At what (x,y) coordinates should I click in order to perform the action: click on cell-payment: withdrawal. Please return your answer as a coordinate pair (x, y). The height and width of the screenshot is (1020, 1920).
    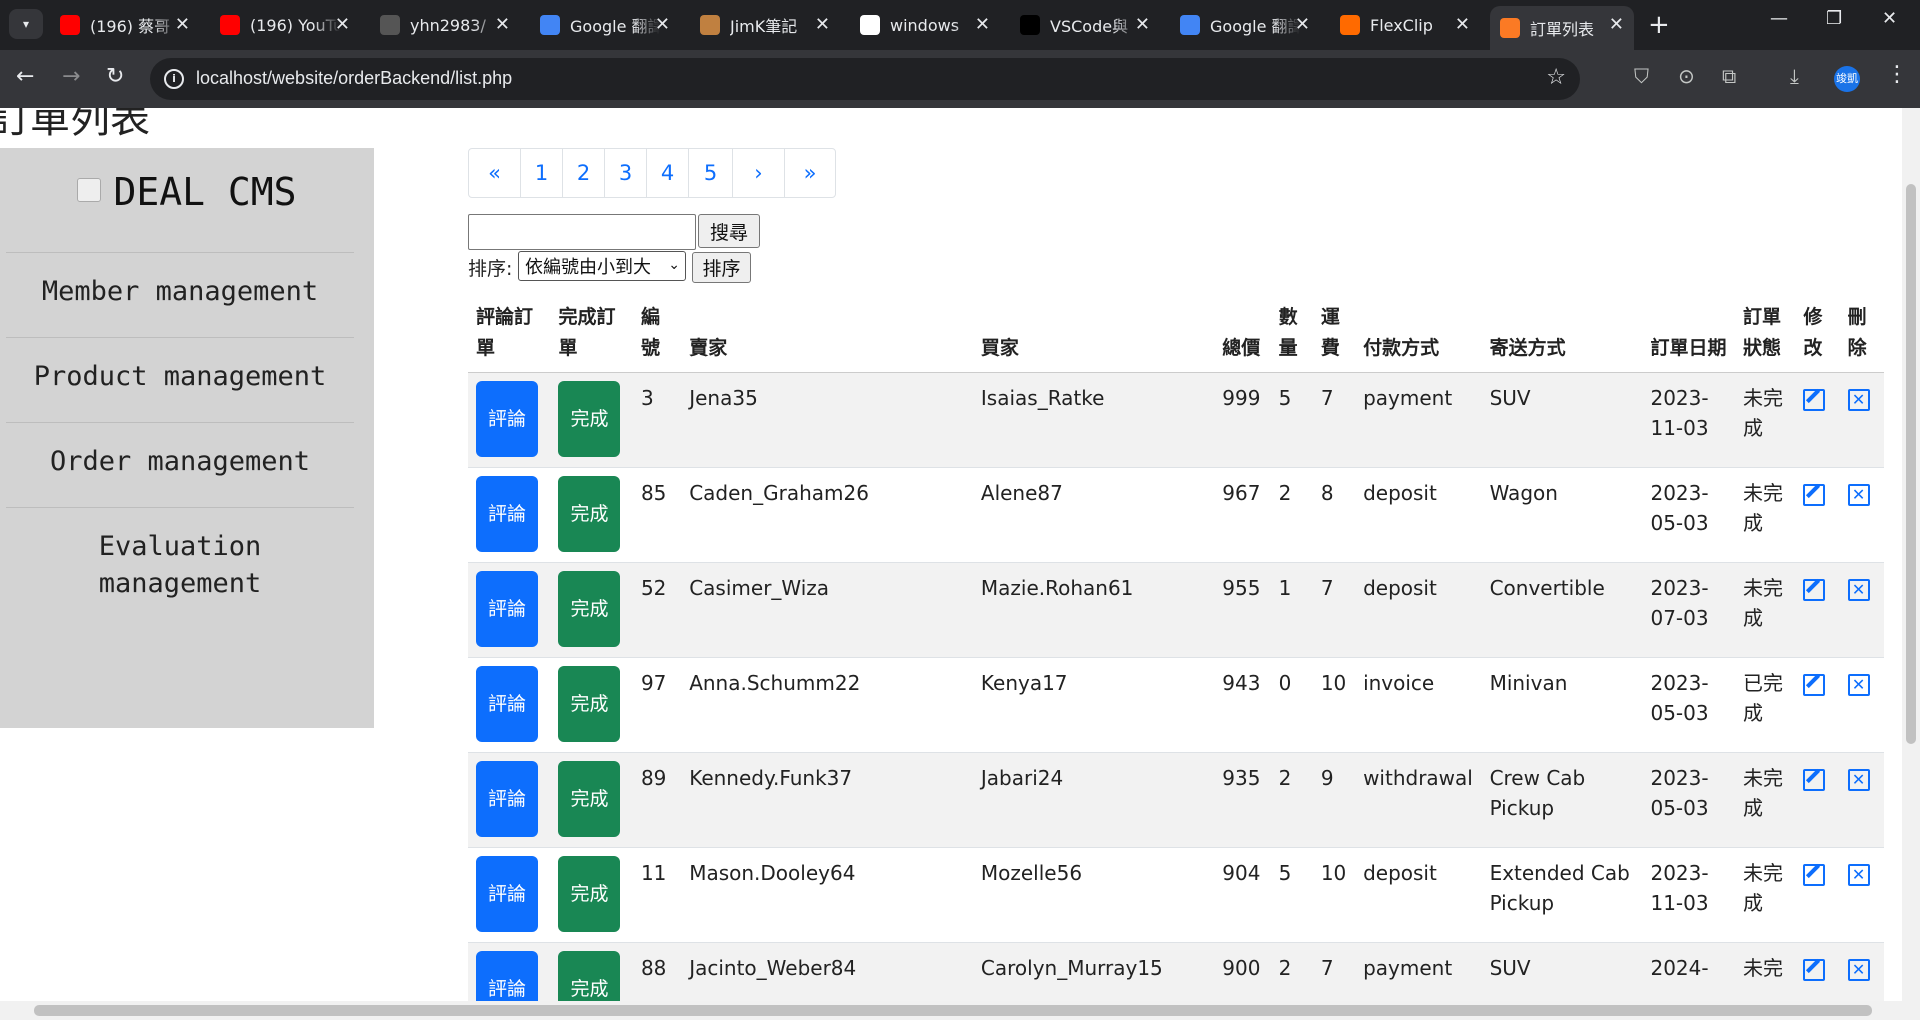
    Looking at the image, I should click on (1418, 800).